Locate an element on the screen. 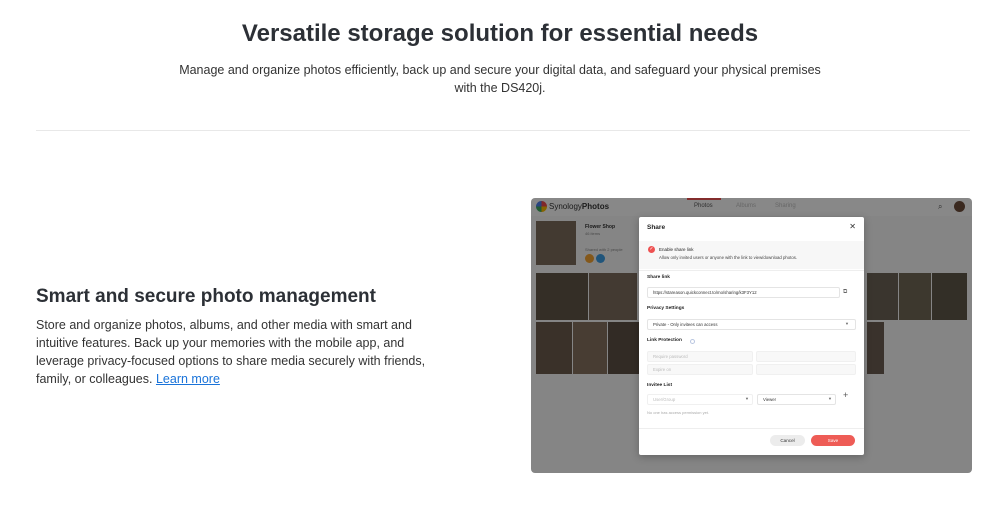 This screenshot has height=510, width=1000. no-access-text: No one has access permission yet. is located at coordinates (678, 412).